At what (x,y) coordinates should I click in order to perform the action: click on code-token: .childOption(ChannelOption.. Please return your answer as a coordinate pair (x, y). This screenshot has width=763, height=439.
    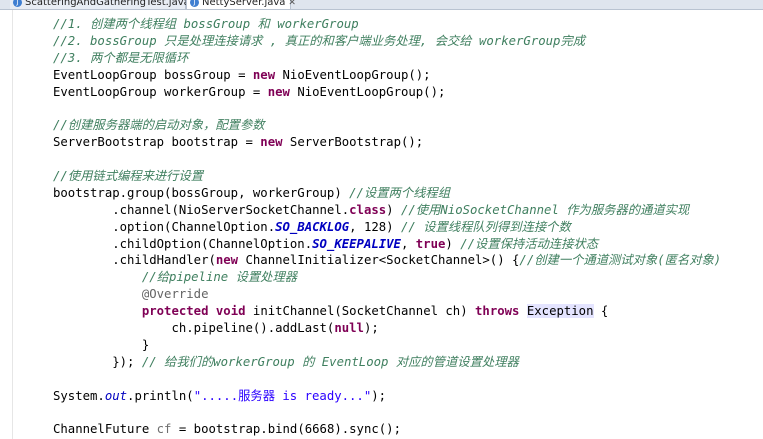
    Looking at the image, I should click on (183, 243).